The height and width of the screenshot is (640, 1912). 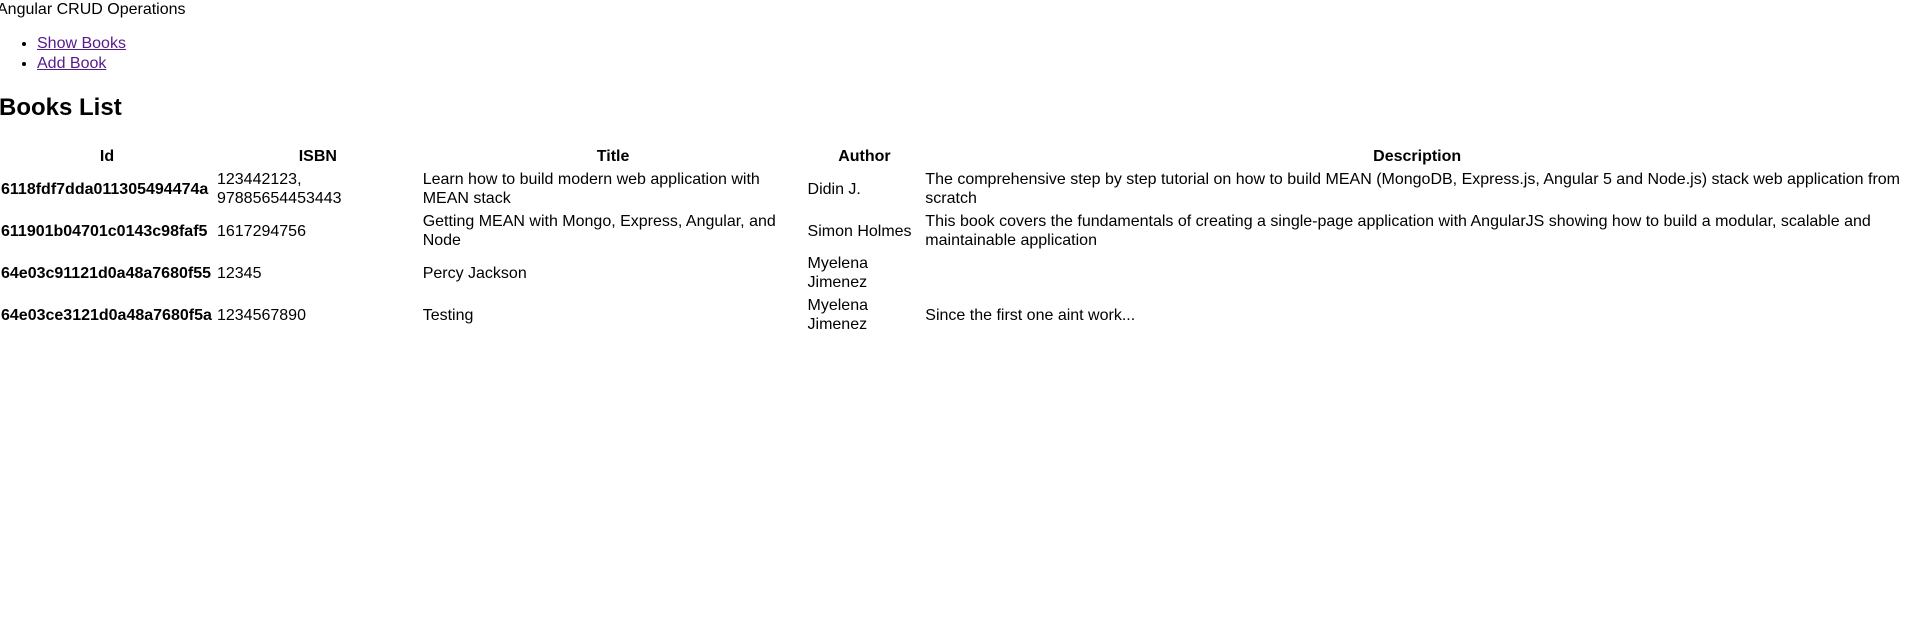 I want to click on nav-item-show-books: Show Books, so click(x=81, y=44).